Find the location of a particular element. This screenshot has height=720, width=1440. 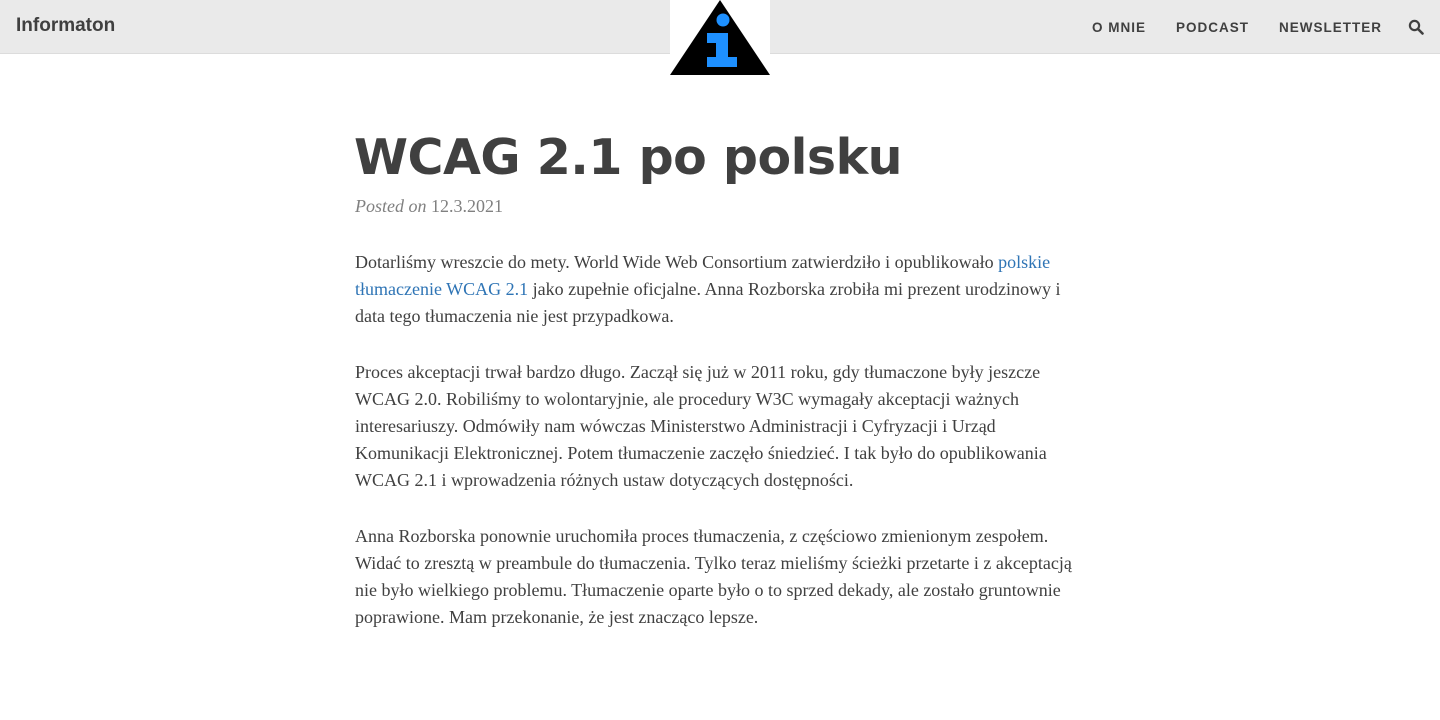

site-header: Informaton O MNIE PODCAST NEWSLETTER is located at coordinates (720, 38).